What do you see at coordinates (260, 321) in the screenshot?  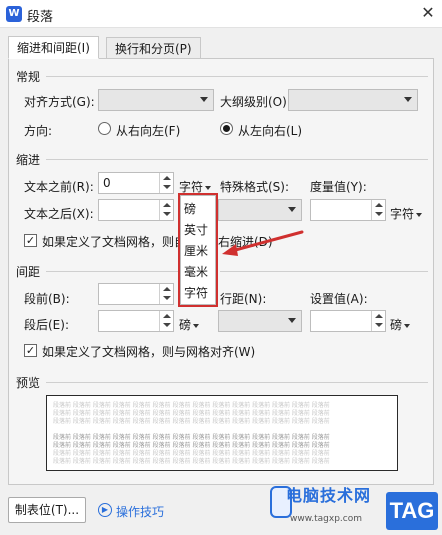 I see `line-spacing-select` at bounding box center [260, 321].